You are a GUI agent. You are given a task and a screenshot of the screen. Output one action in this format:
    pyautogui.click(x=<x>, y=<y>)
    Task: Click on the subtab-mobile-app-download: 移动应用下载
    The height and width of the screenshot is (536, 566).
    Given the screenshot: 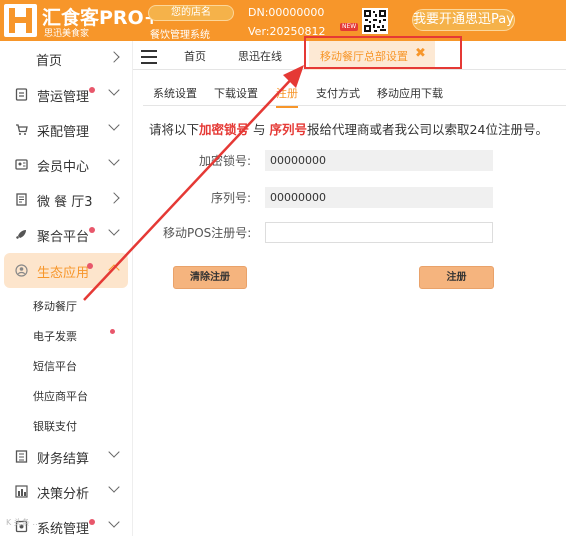 What is the action you would take?
    pyautogui.click(x=410, y=93)
    